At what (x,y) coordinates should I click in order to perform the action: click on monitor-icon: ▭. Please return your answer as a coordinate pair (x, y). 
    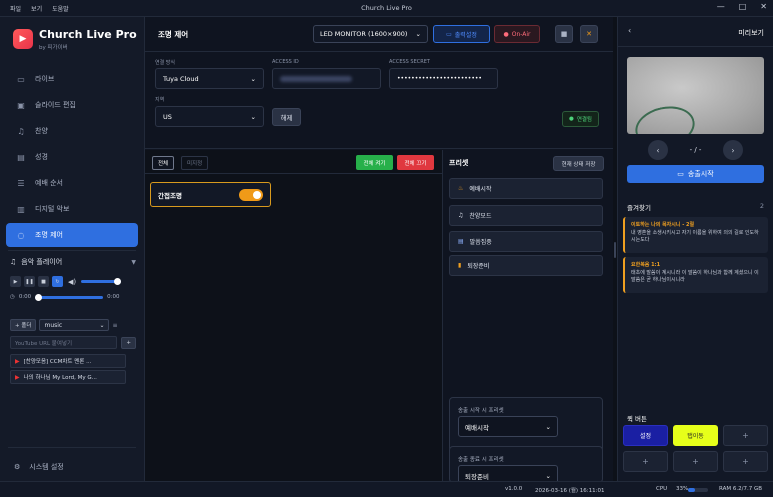
    Looking at the image, I should click on (680, 174).